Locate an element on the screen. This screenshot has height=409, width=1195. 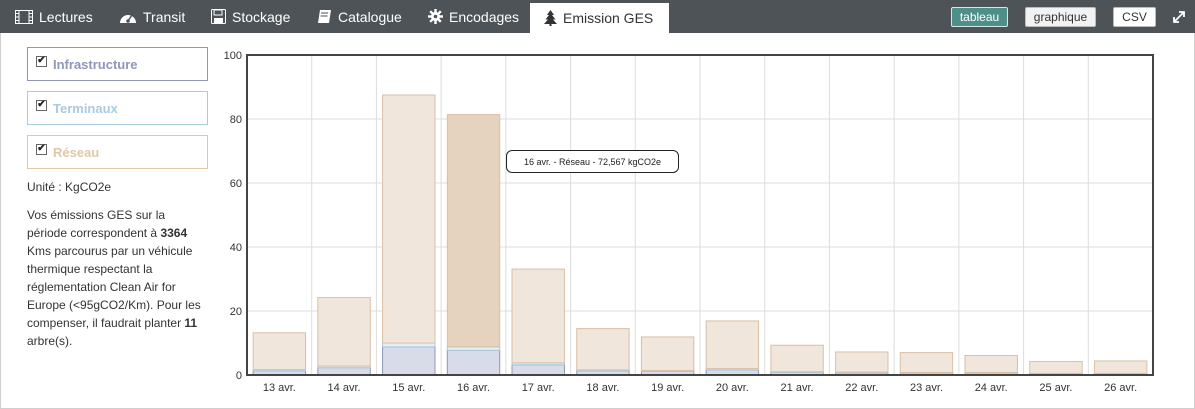
tab-emission-ges: Emission GES is located at coordinates (599, 16).